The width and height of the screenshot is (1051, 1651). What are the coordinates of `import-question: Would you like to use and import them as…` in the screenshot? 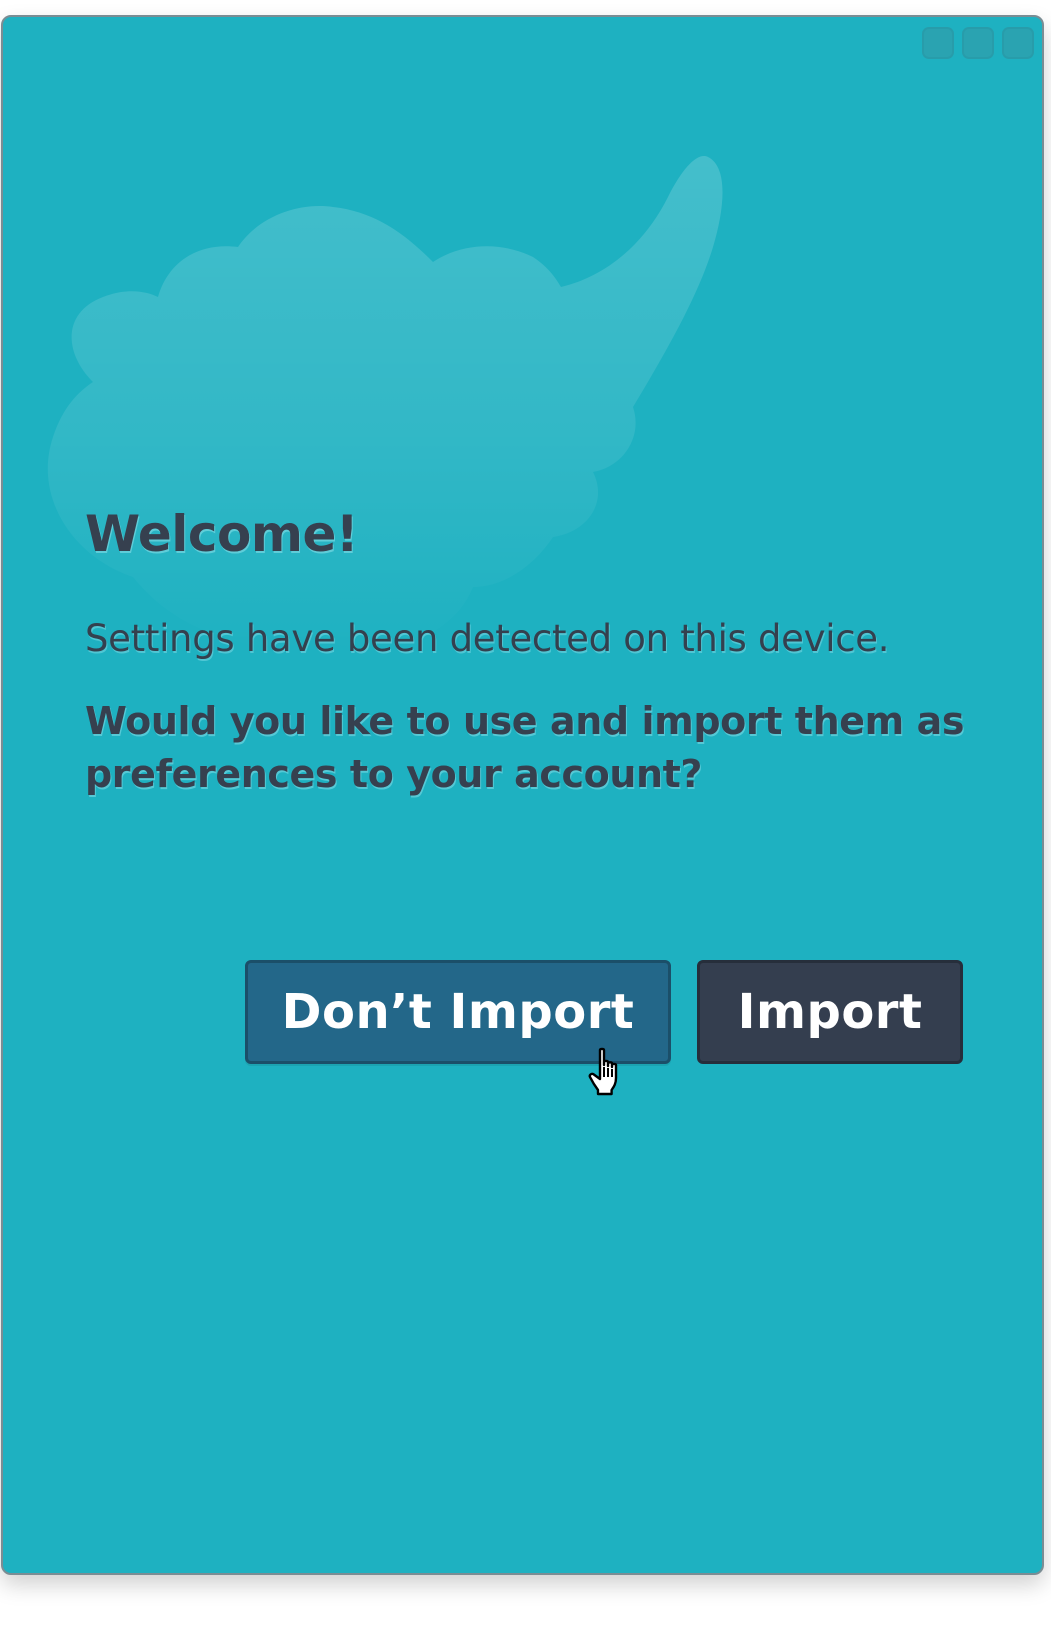 It's located at (525, 747).